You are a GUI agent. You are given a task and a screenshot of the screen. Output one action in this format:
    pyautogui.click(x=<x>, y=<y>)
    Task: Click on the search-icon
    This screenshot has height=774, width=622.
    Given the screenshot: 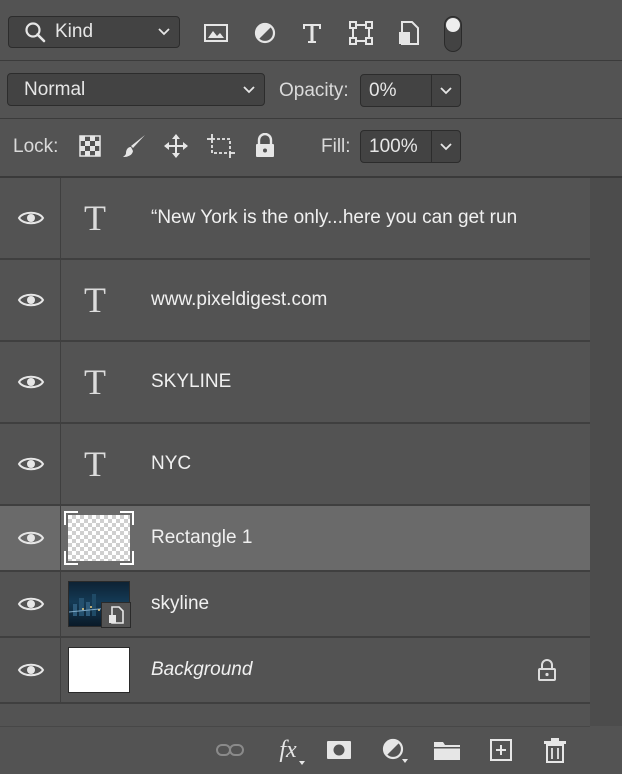 What is the action you would take?
    pyautogui.click(x=35, y=32)
    